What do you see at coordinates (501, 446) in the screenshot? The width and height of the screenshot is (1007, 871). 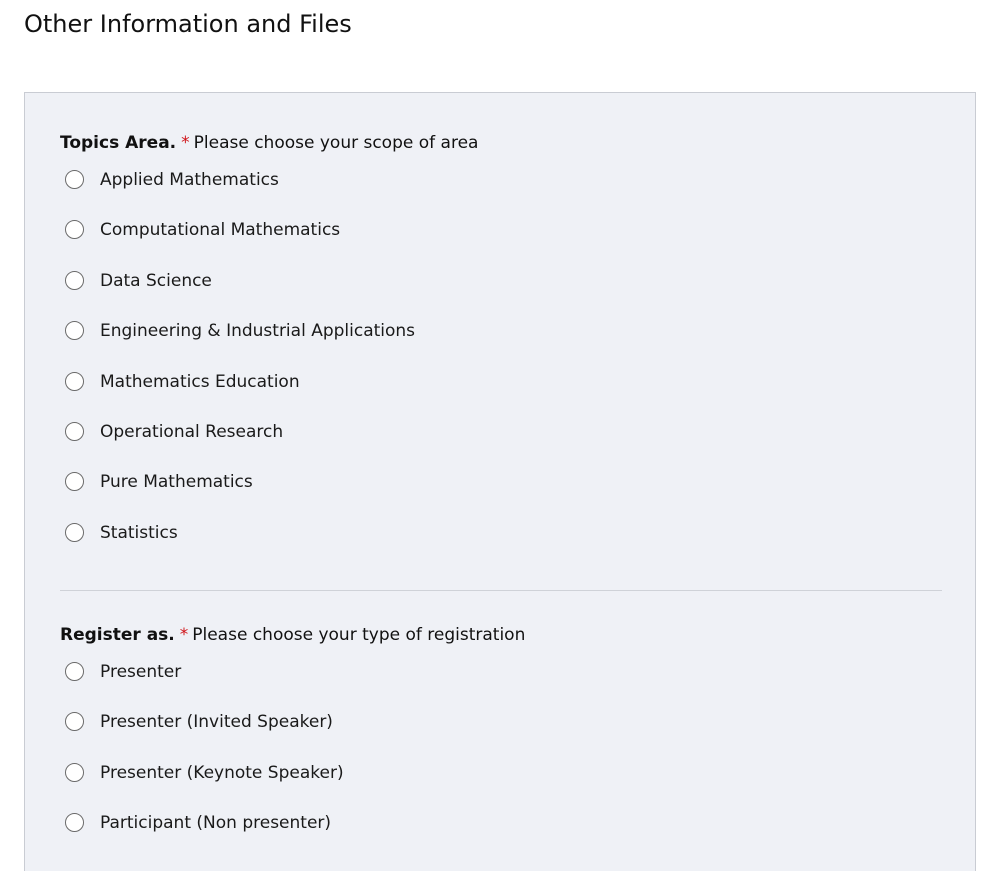 I see `topic-option-operational-research: Operational Research` at bounding box center [501, 446].